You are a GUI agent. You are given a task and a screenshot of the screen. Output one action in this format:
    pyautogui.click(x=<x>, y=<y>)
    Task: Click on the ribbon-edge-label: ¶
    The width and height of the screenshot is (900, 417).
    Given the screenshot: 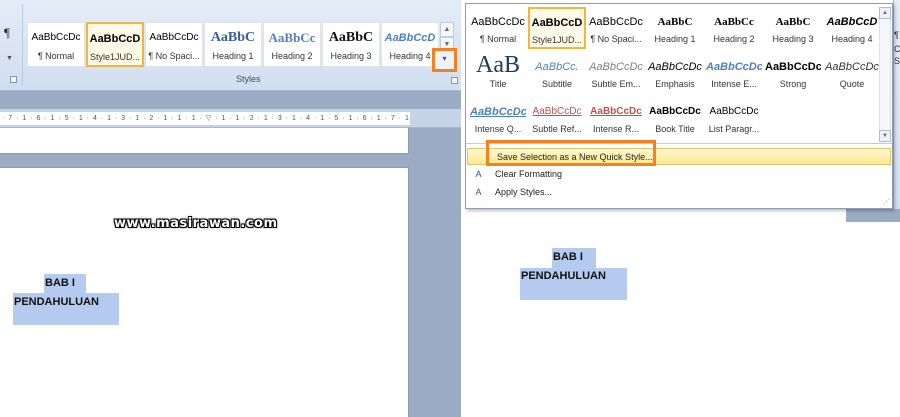 What is the action you would take?
    pyautogui.click(x=896, y=35)
    